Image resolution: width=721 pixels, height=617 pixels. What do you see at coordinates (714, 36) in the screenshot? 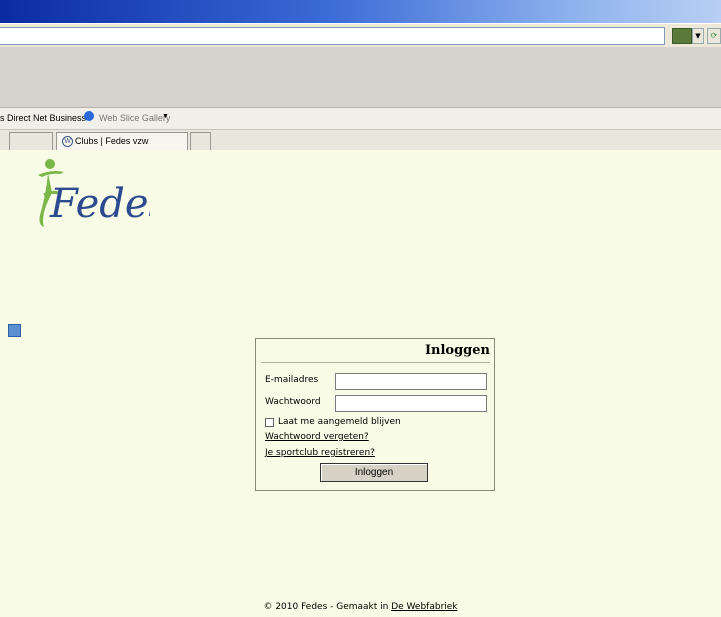
I see `compatibility-view-icon: ⟳` at bounding box center [714, 36].